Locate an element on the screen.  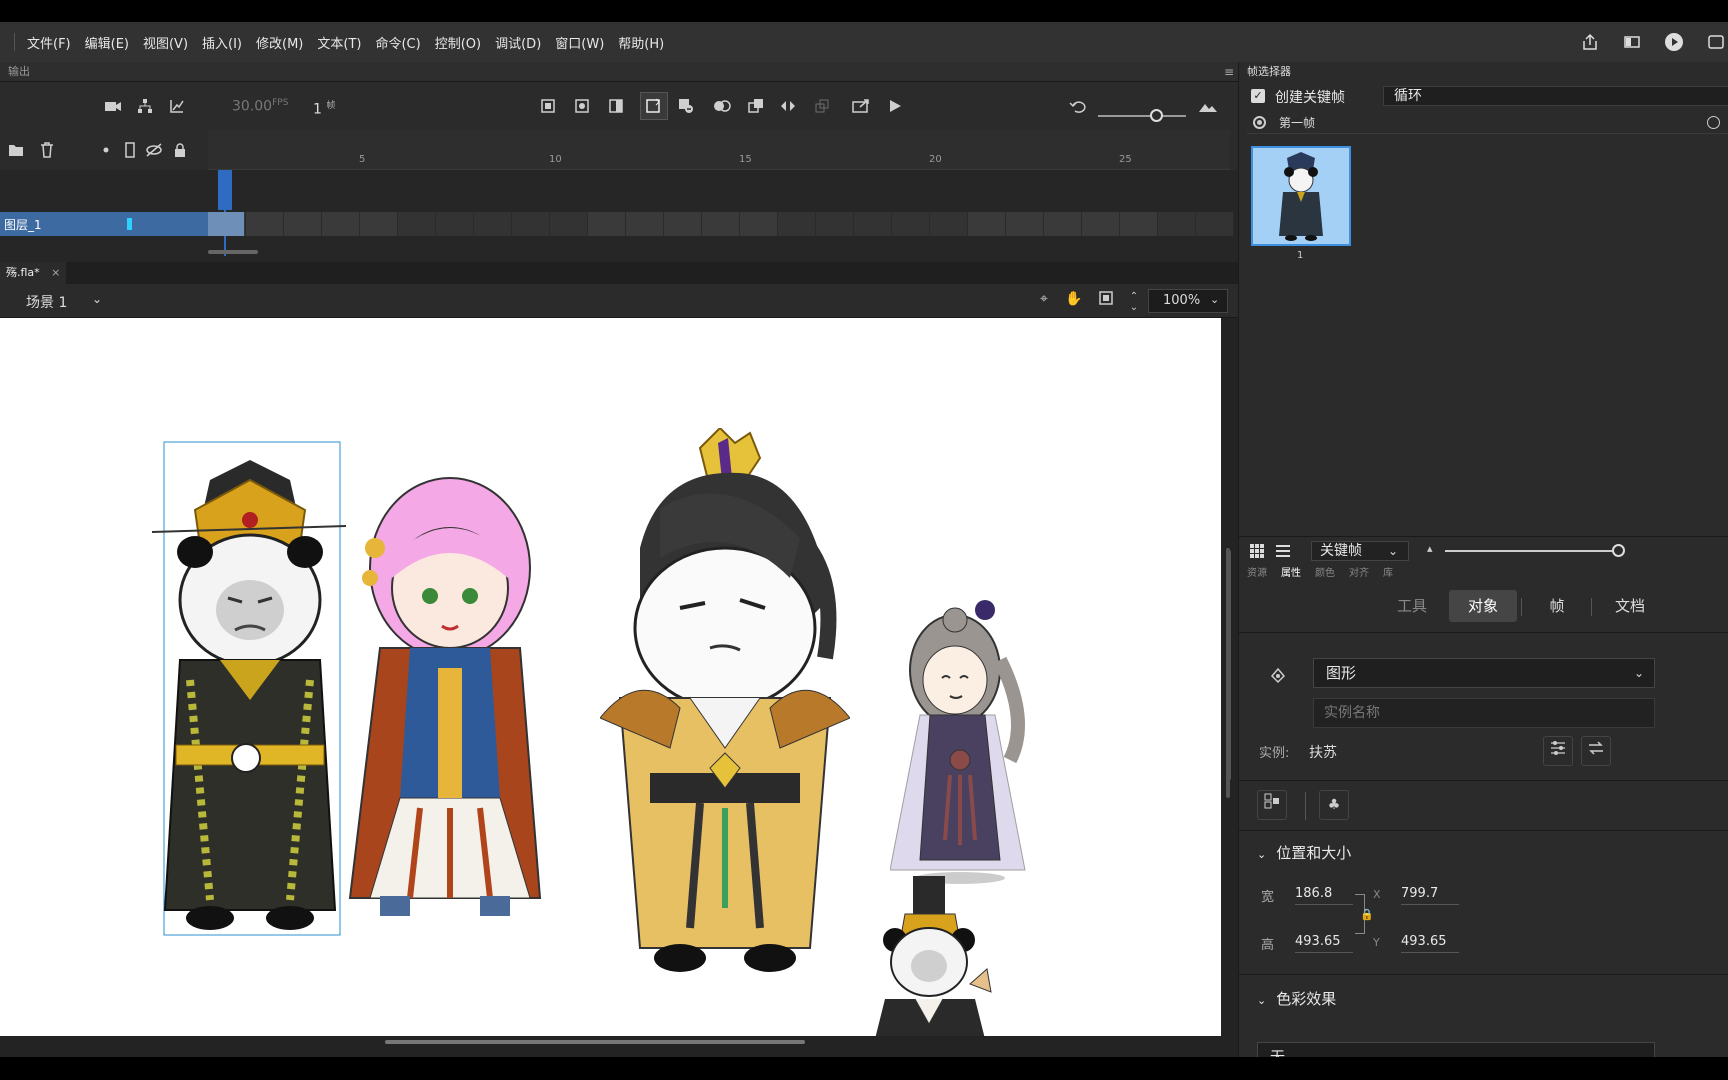
edit-symbol-settings-button is located at coordinates (1558, 751).